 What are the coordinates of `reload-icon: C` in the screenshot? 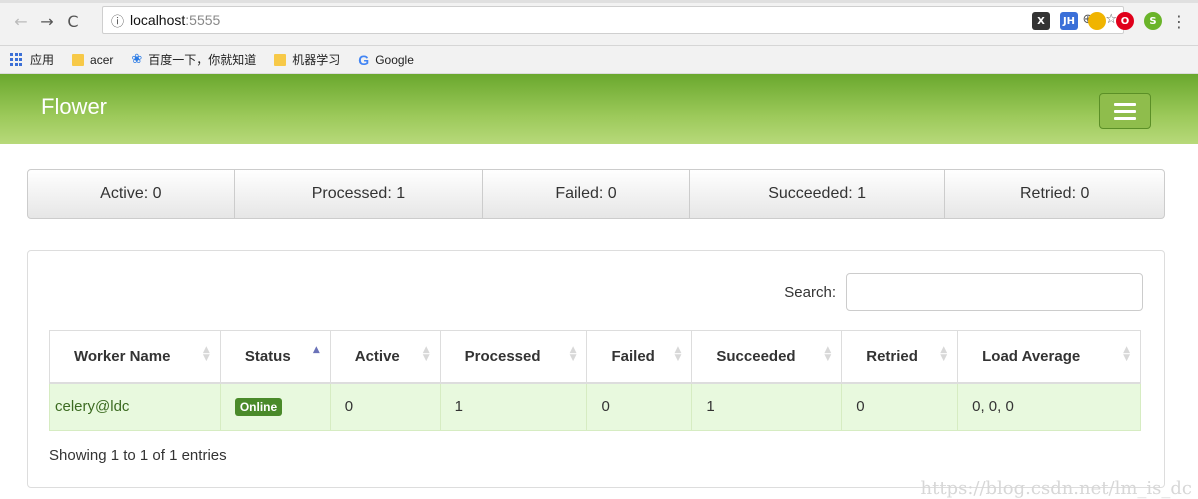 It's located at (73, 21).